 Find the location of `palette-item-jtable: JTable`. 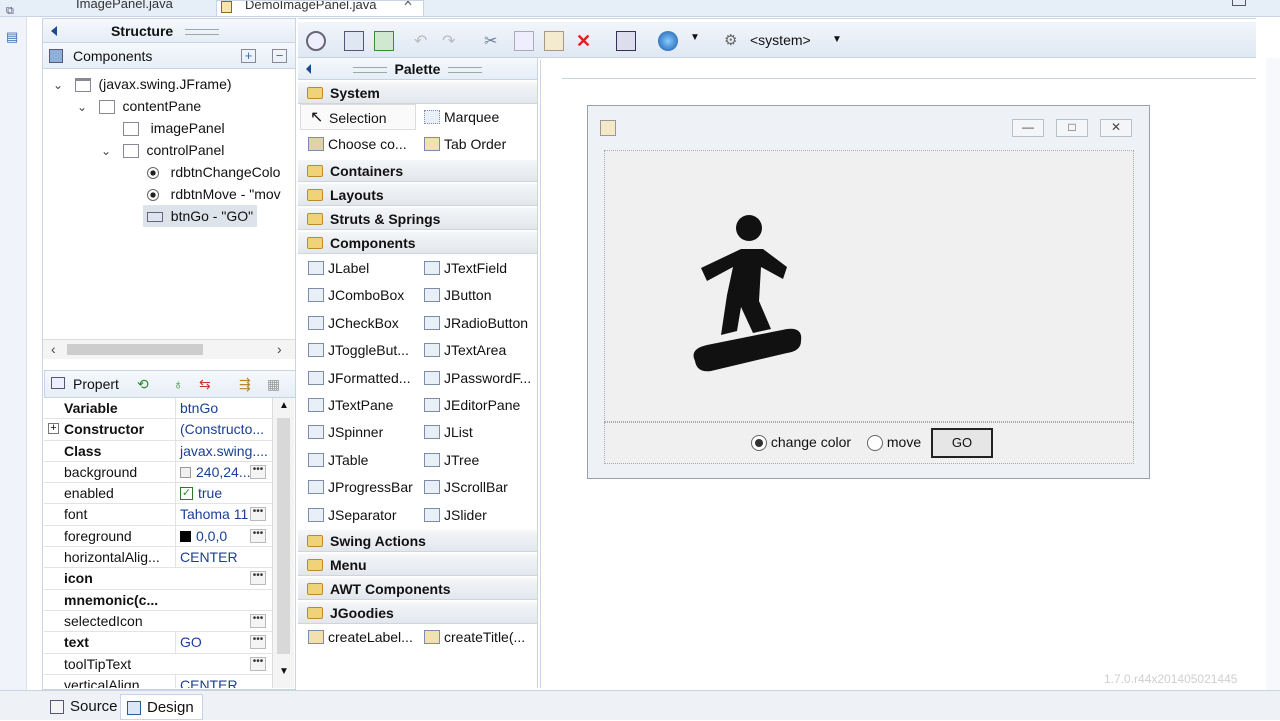

palette-item-jtable: JTable is located at coordinates (358, 460).